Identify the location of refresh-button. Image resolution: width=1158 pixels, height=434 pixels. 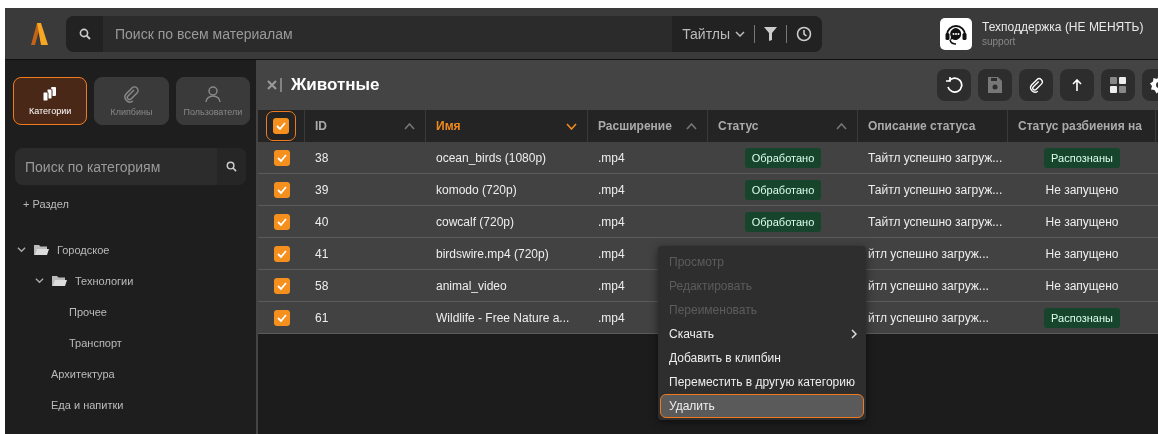
(954, 85).